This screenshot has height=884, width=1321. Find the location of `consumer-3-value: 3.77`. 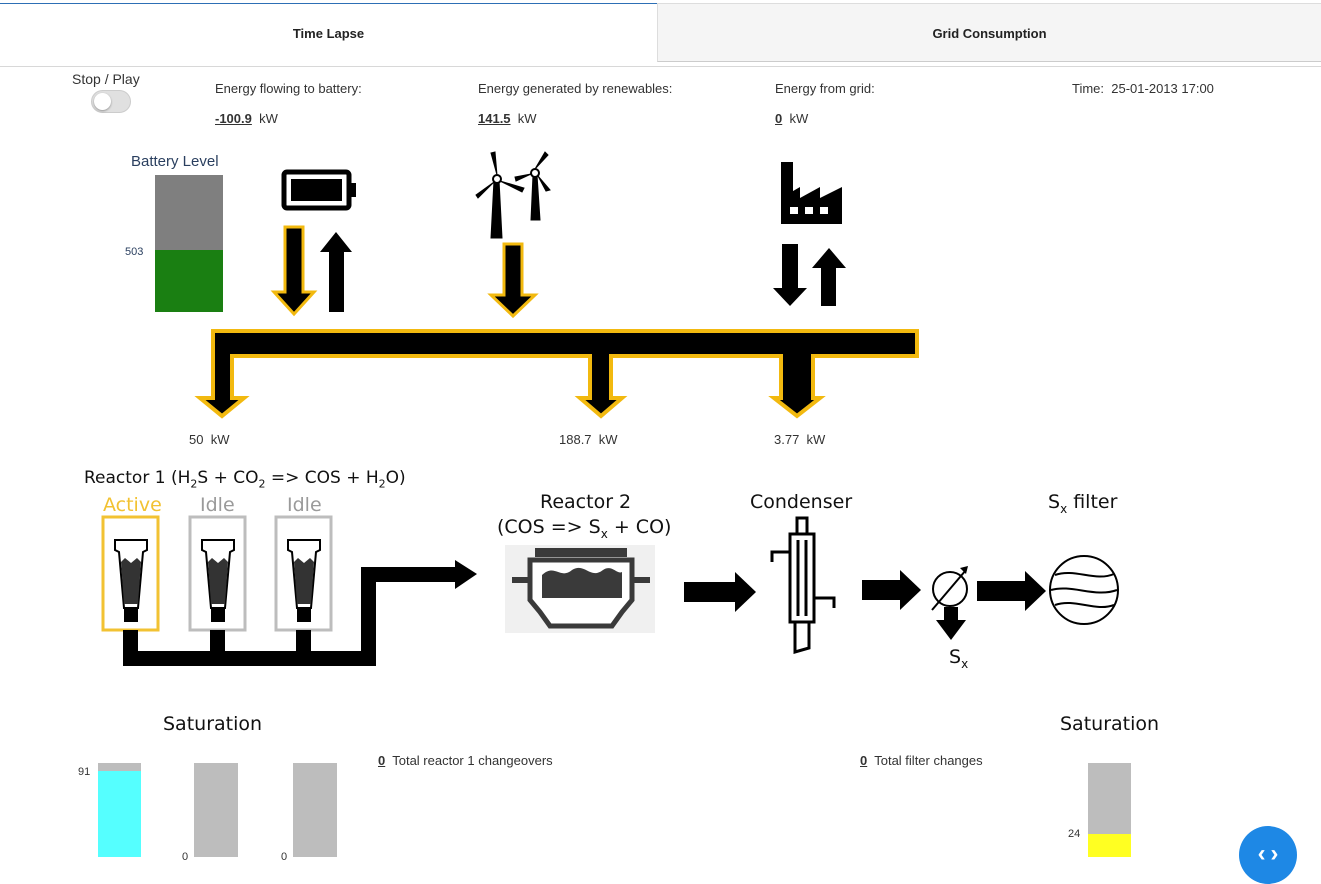

consumer-3-value: 3.77 is located at coordinates (787, 439).